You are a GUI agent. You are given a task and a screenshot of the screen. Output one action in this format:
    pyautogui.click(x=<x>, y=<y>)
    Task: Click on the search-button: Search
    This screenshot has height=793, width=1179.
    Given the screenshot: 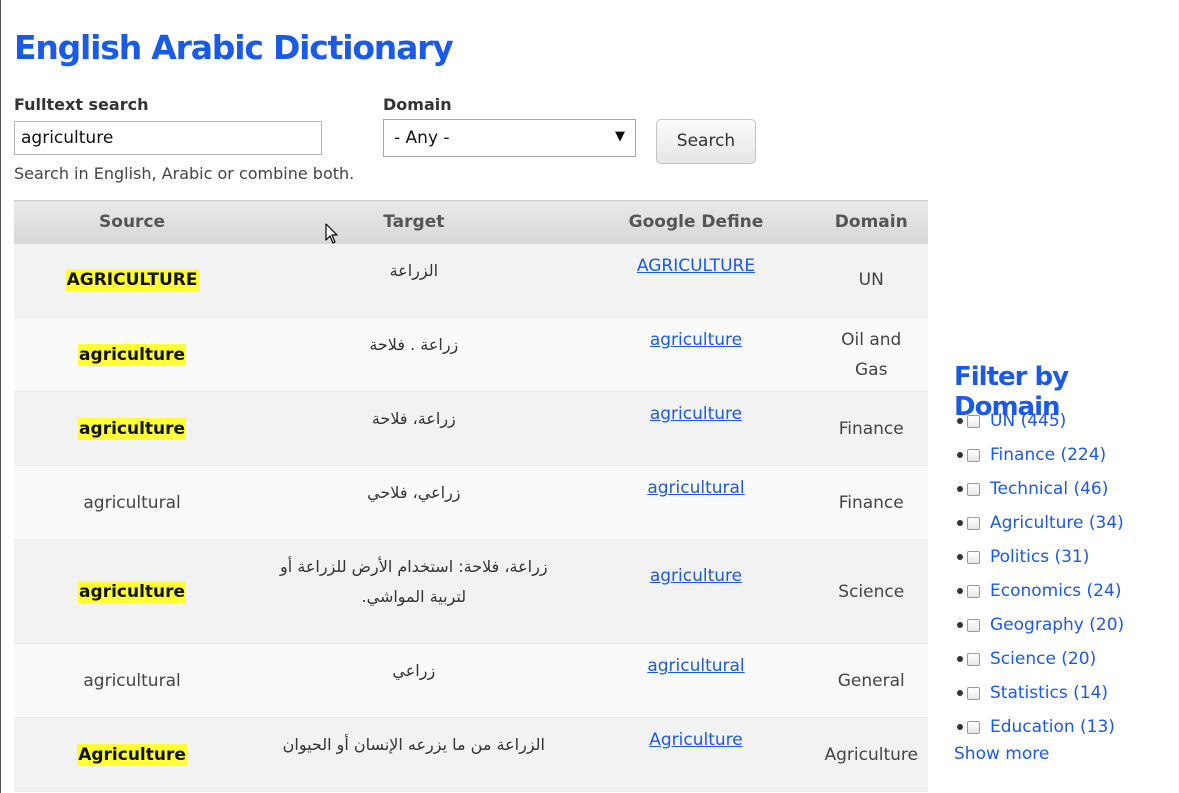 What is the action you would take?
    pyautogui.click(x=706, y=141)
    